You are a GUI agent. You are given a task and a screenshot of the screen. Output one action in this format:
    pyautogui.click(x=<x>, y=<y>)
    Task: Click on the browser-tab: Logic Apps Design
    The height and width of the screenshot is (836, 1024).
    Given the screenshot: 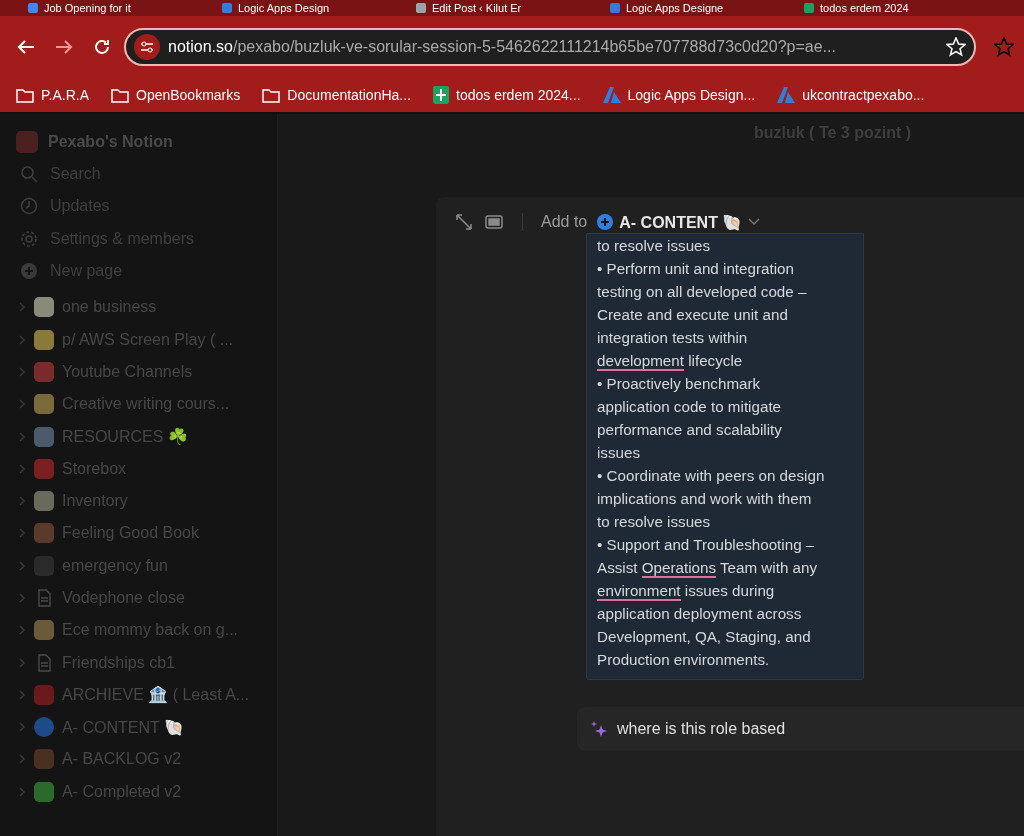 What is the action you would take?
    pyautogui.click(x=309, y=8)
    